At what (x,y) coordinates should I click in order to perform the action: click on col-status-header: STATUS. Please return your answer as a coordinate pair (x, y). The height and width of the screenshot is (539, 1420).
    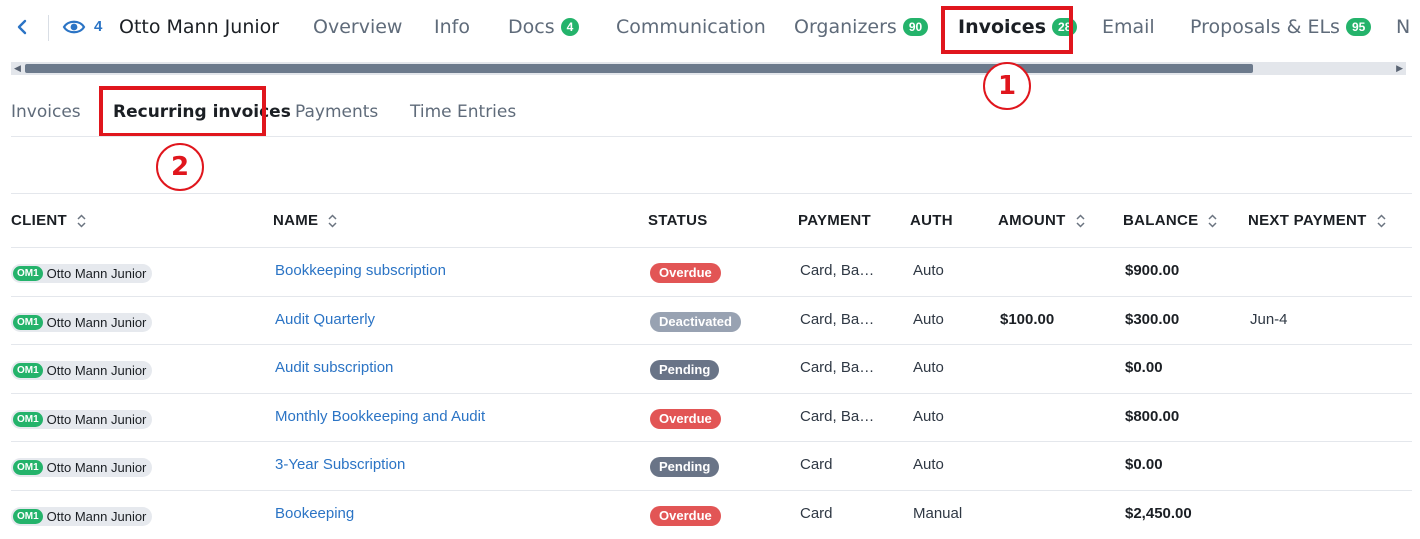
    Looking at the image, I should click on (678, 220).